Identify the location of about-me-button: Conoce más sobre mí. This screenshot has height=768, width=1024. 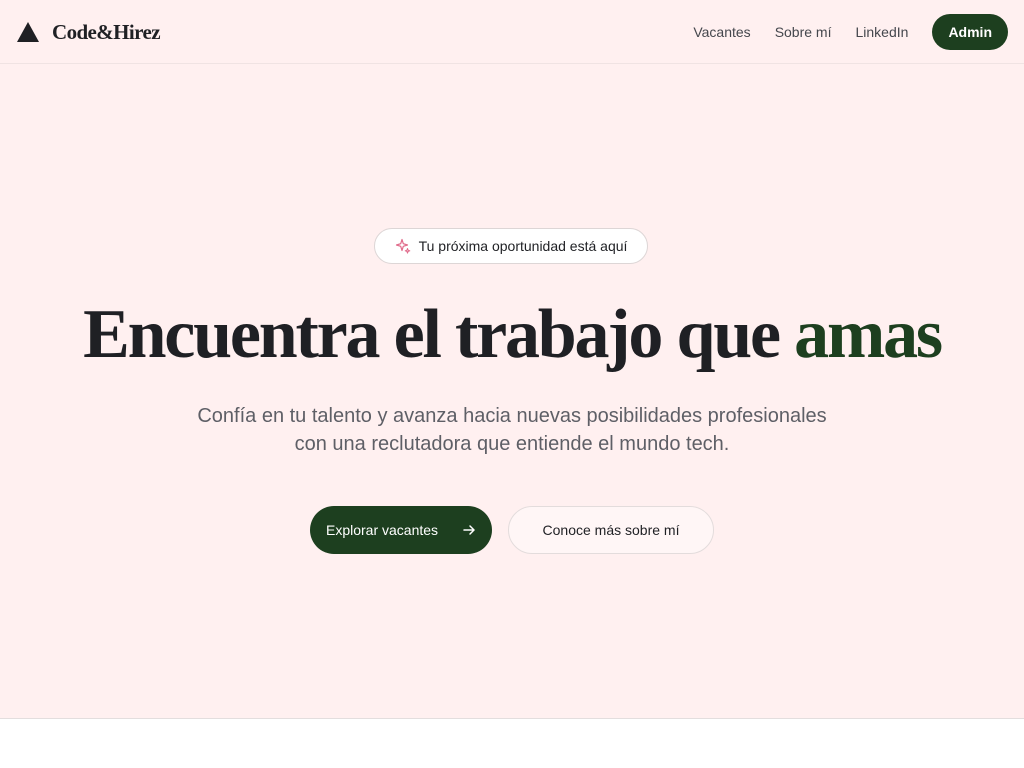
(611, 530).